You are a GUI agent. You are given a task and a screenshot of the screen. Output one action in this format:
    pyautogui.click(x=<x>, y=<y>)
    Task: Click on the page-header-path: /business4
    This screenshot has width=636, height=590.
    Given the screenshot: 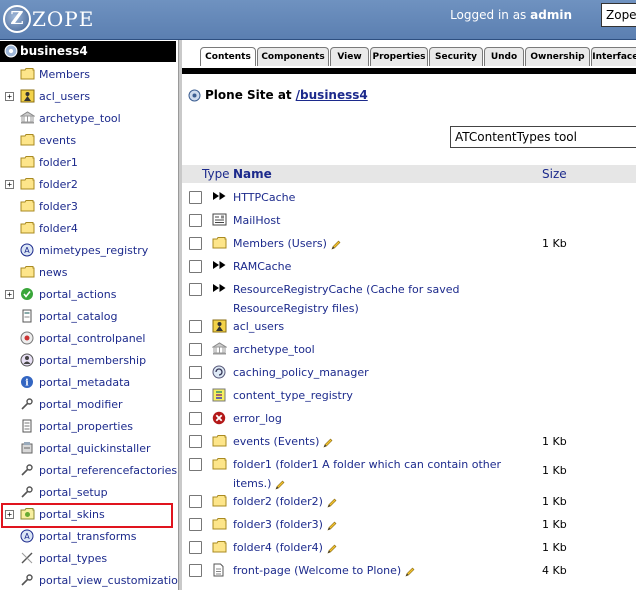 What is the action you would take?
    pyautogui.click(x=332, y=95)
    